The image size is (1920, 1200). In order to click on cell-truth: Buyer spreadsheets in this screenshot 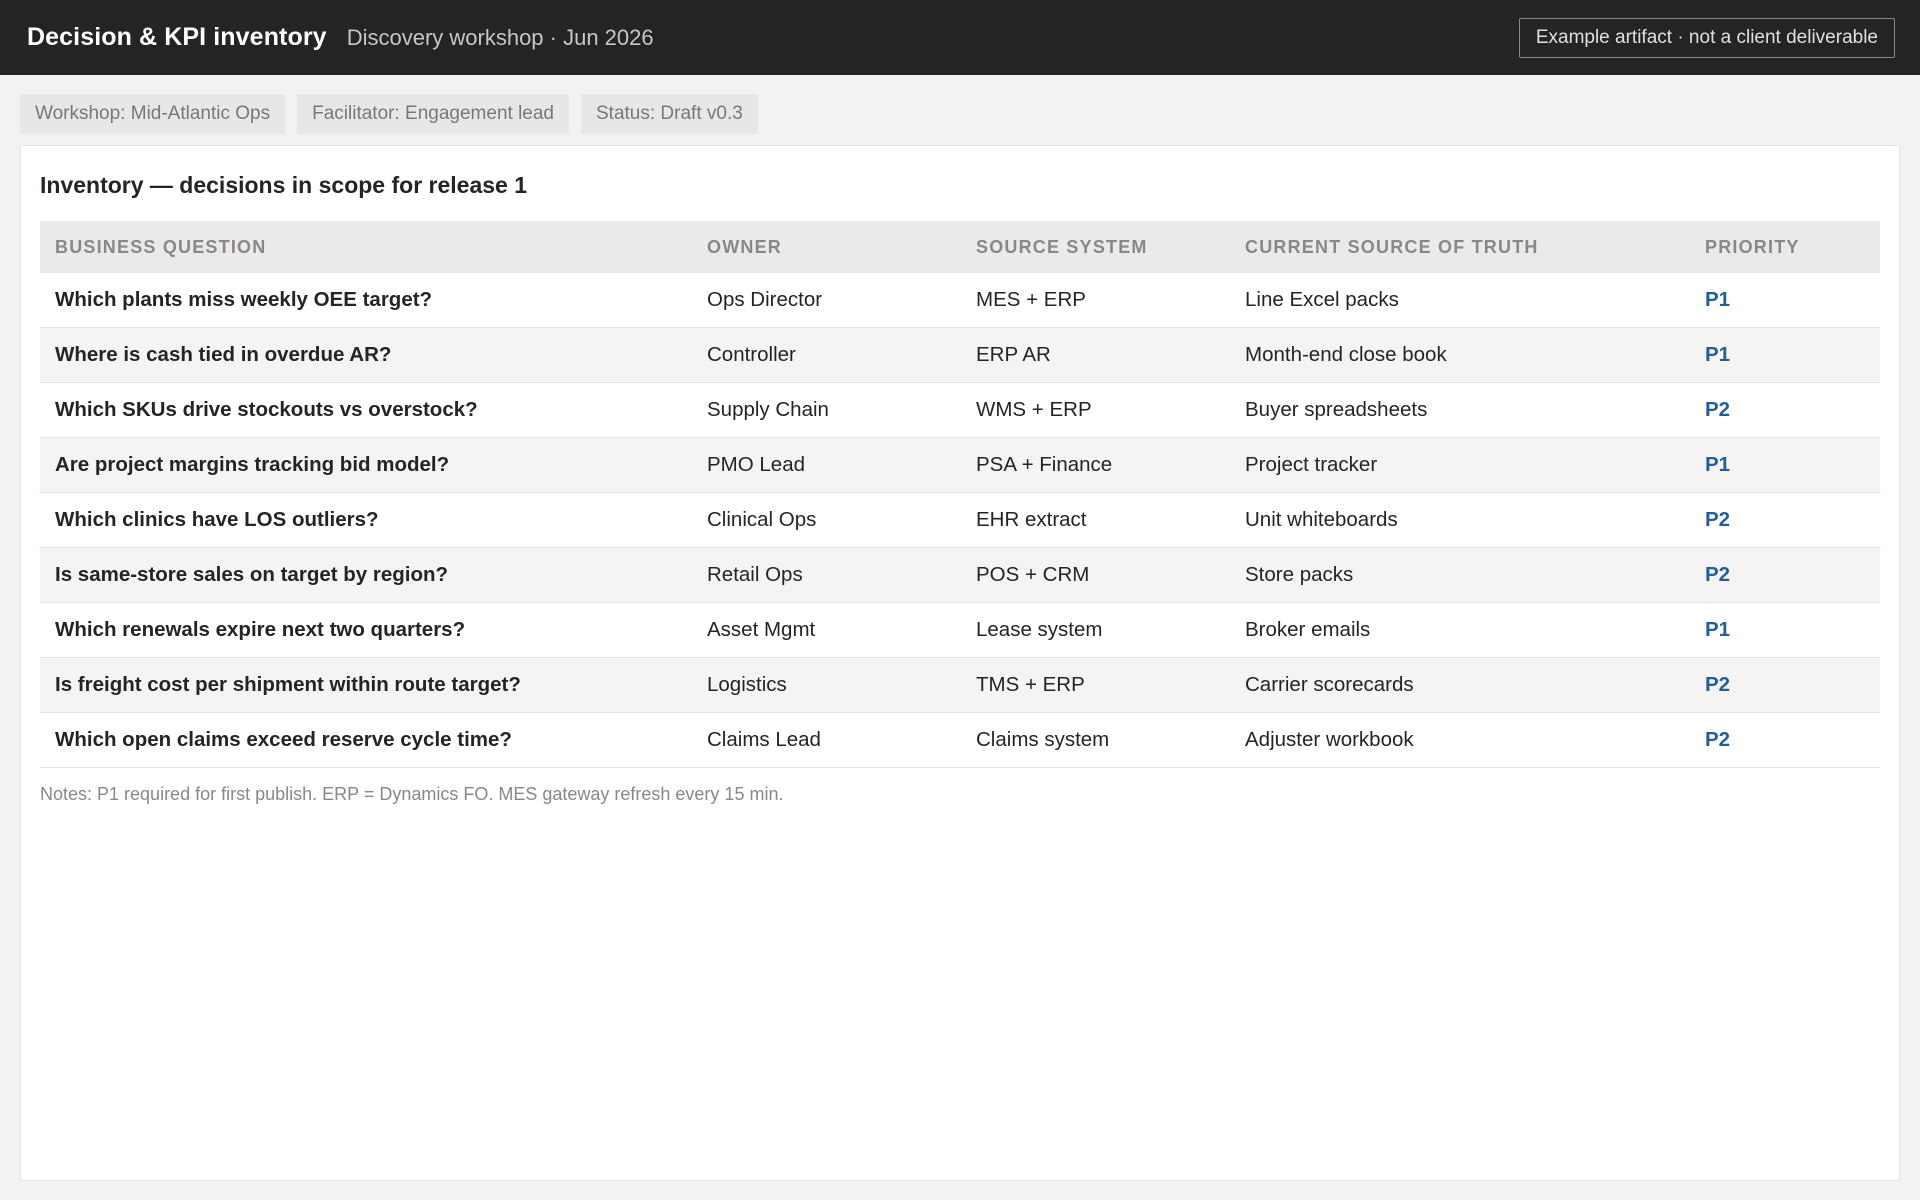, I will do `click(1460, 410)`.